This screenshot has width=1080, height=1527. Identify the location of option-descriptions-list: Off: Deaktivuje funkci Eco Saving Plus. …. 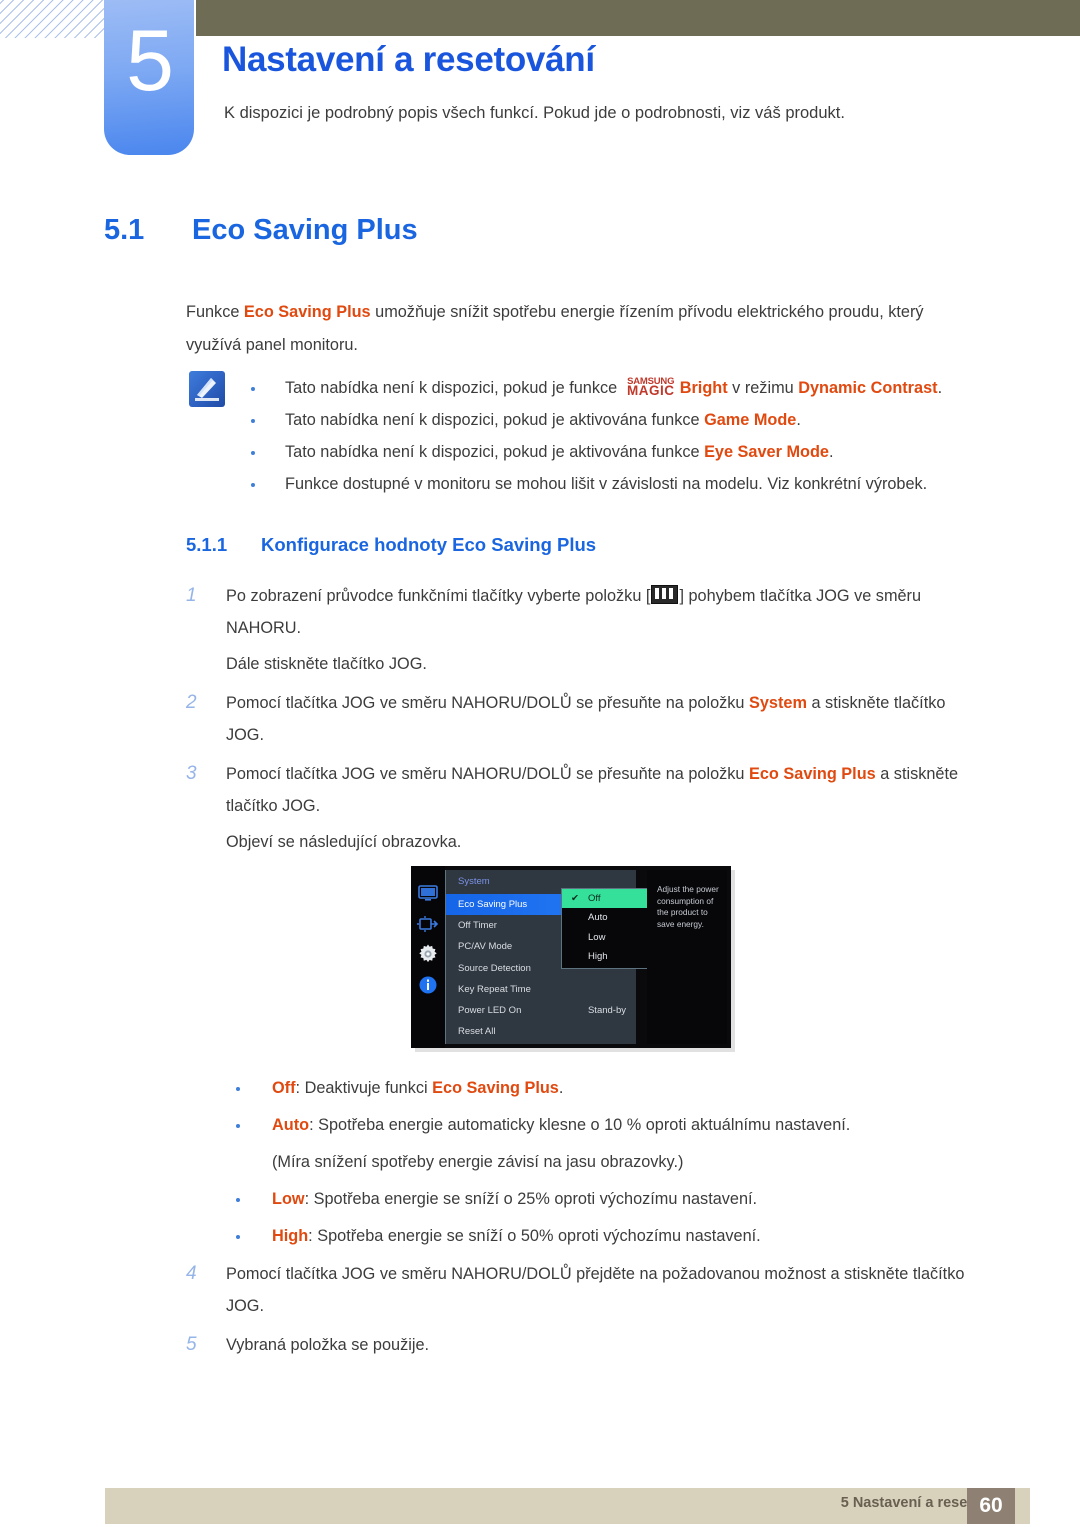
(610, 1164).